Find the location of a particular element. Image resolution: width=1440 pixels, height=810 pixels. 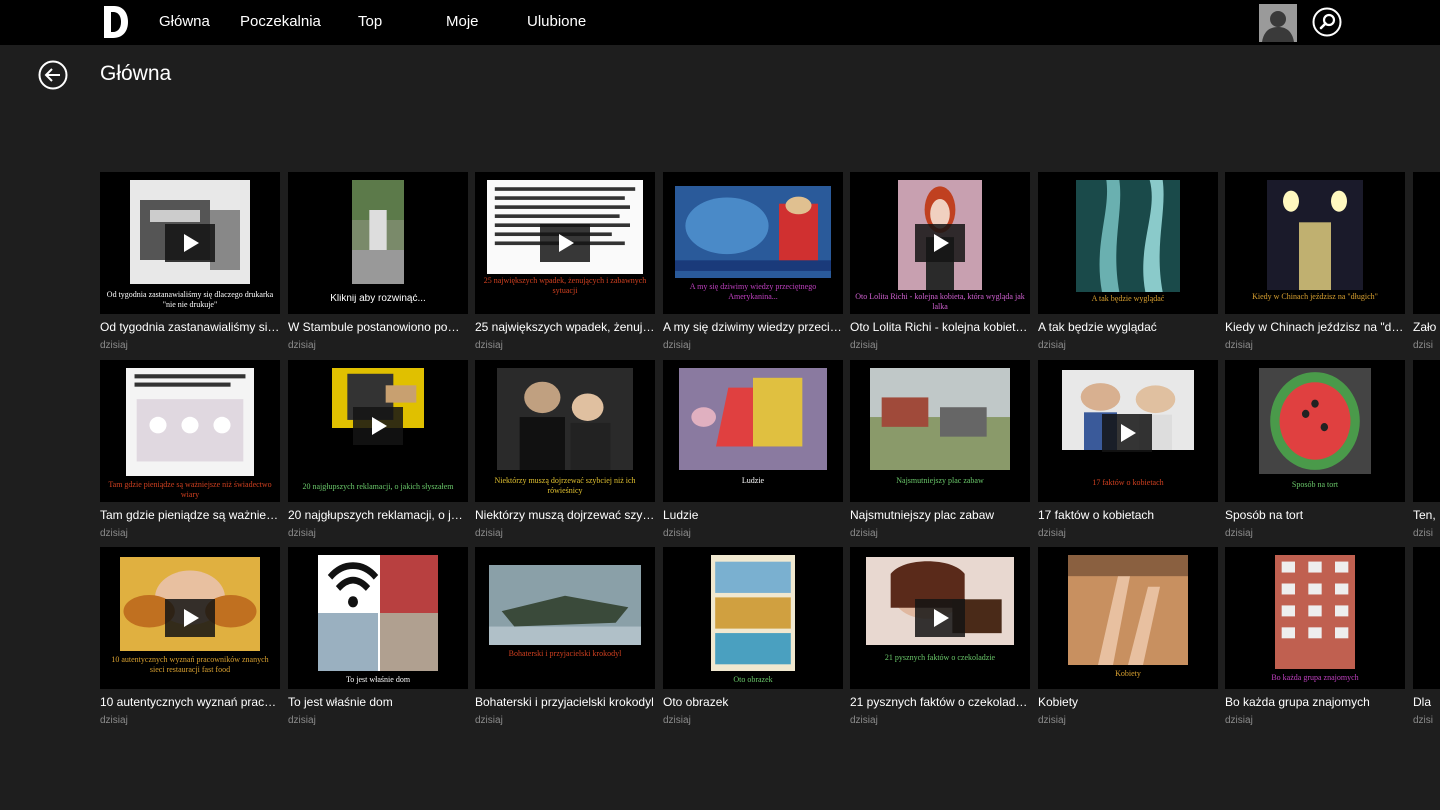

tile-title: To jest właśnie dom is located at coordinates (378, 702).